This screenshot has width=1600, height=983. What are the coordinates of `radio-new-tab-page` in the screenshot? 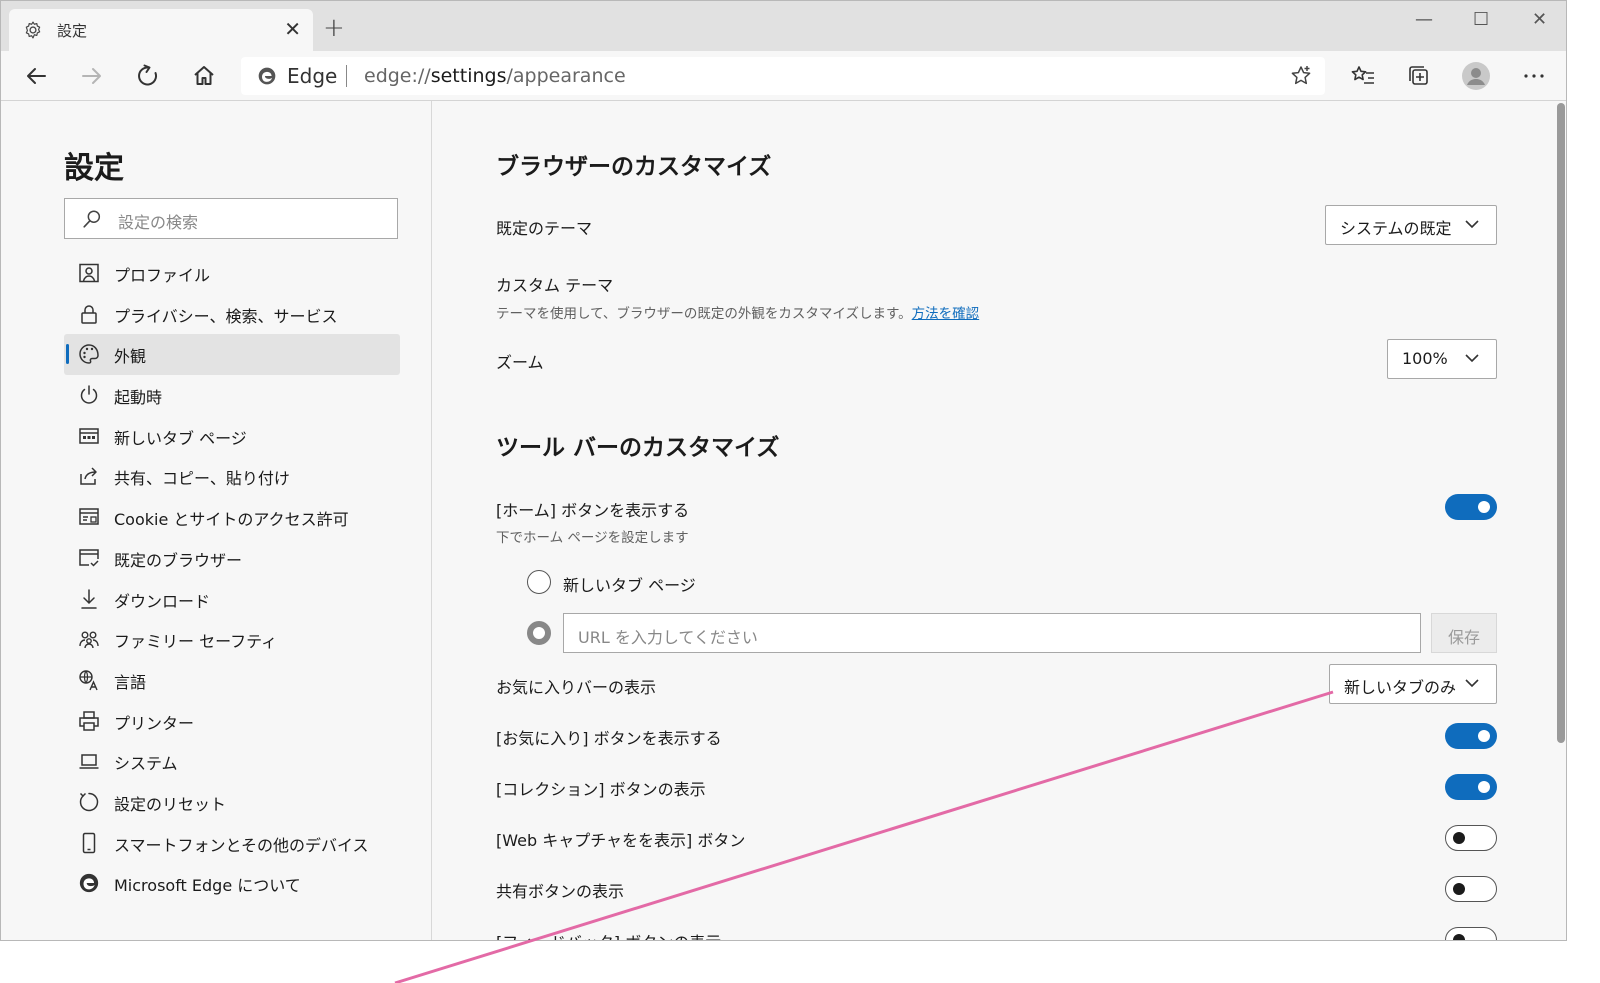 It's located at (539, 582).